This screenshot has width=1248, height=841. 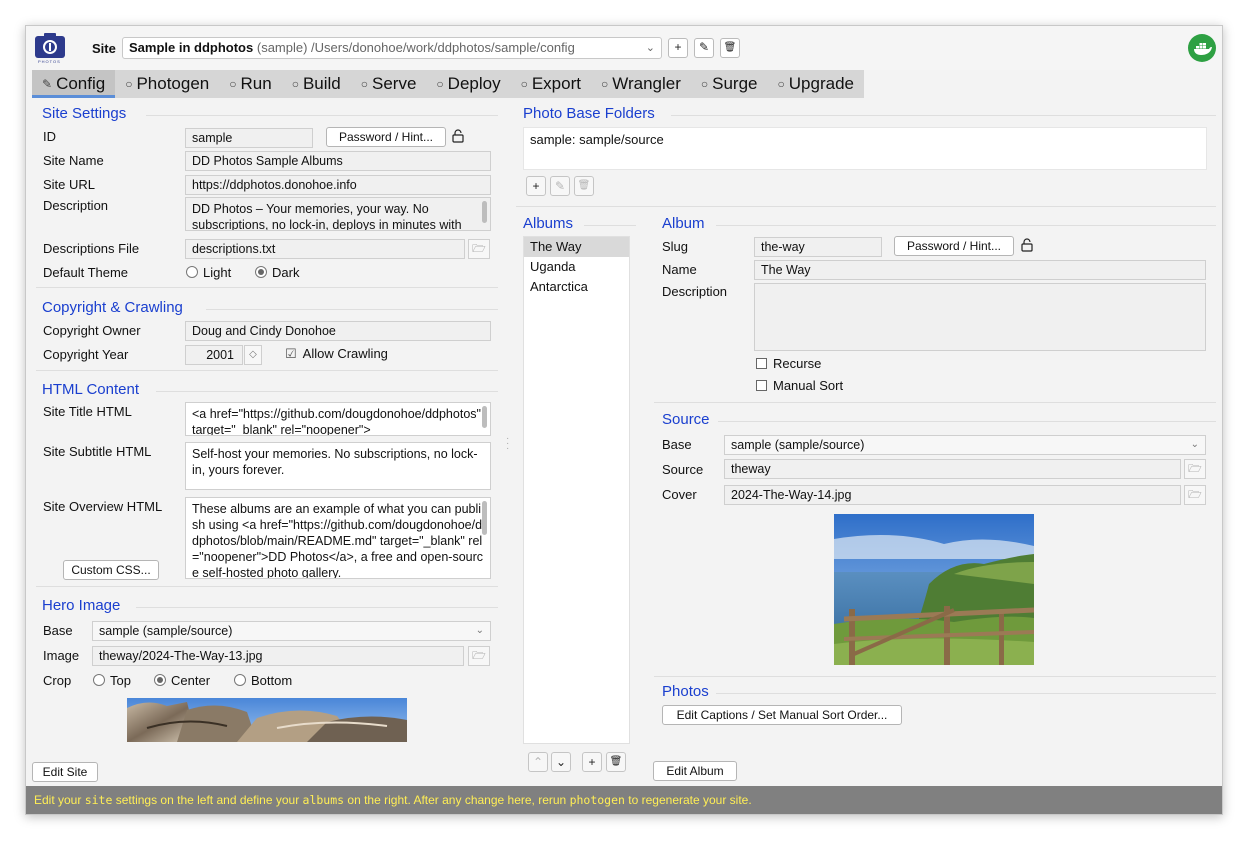 What do you see at coordinates (263, 680) in the screenshot?
I see `crop-bottom-radio: Bottom` at bounding box center [263, 680].